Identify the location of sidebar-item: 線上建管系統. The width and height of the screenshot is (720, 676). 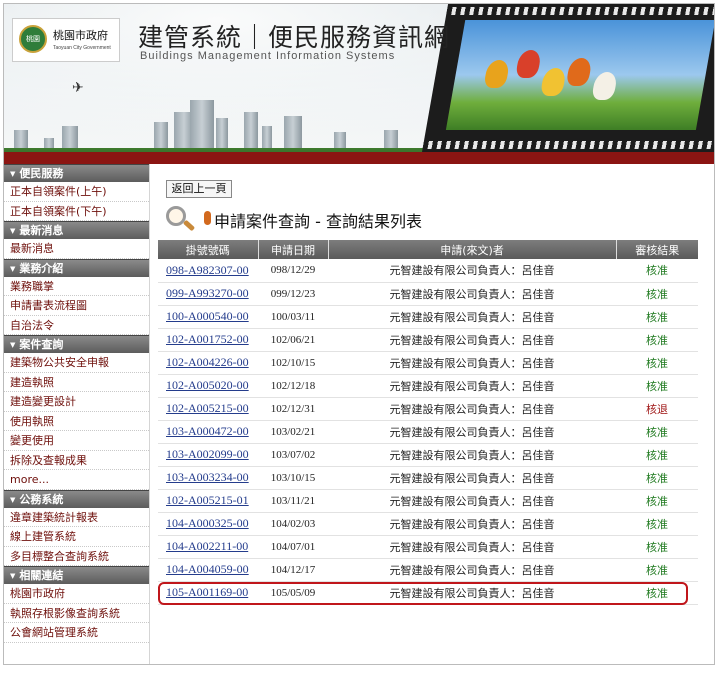
(76, 537).